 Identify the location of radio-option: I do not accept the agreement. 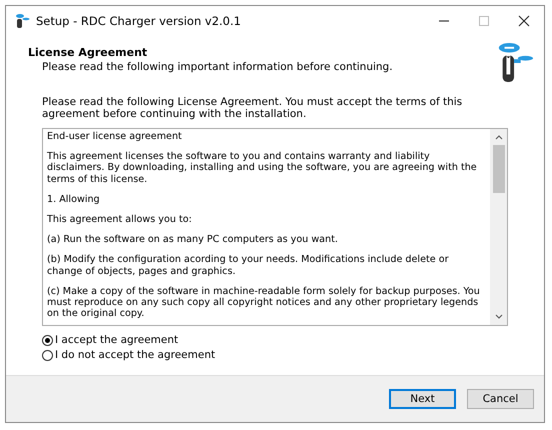
(275, 355).